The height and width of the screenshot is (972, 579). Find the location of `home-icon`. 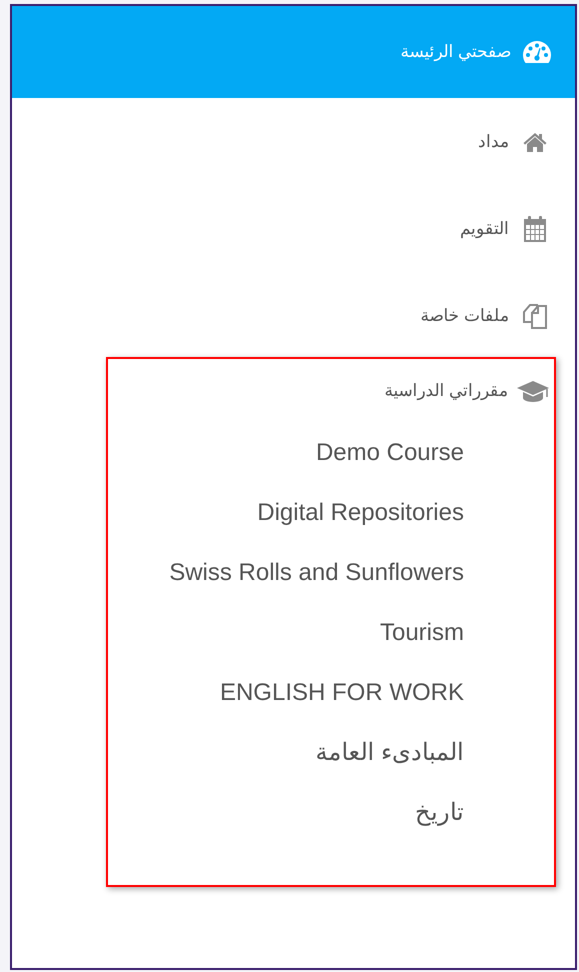

home-icon is located at coordinates (535, 142).